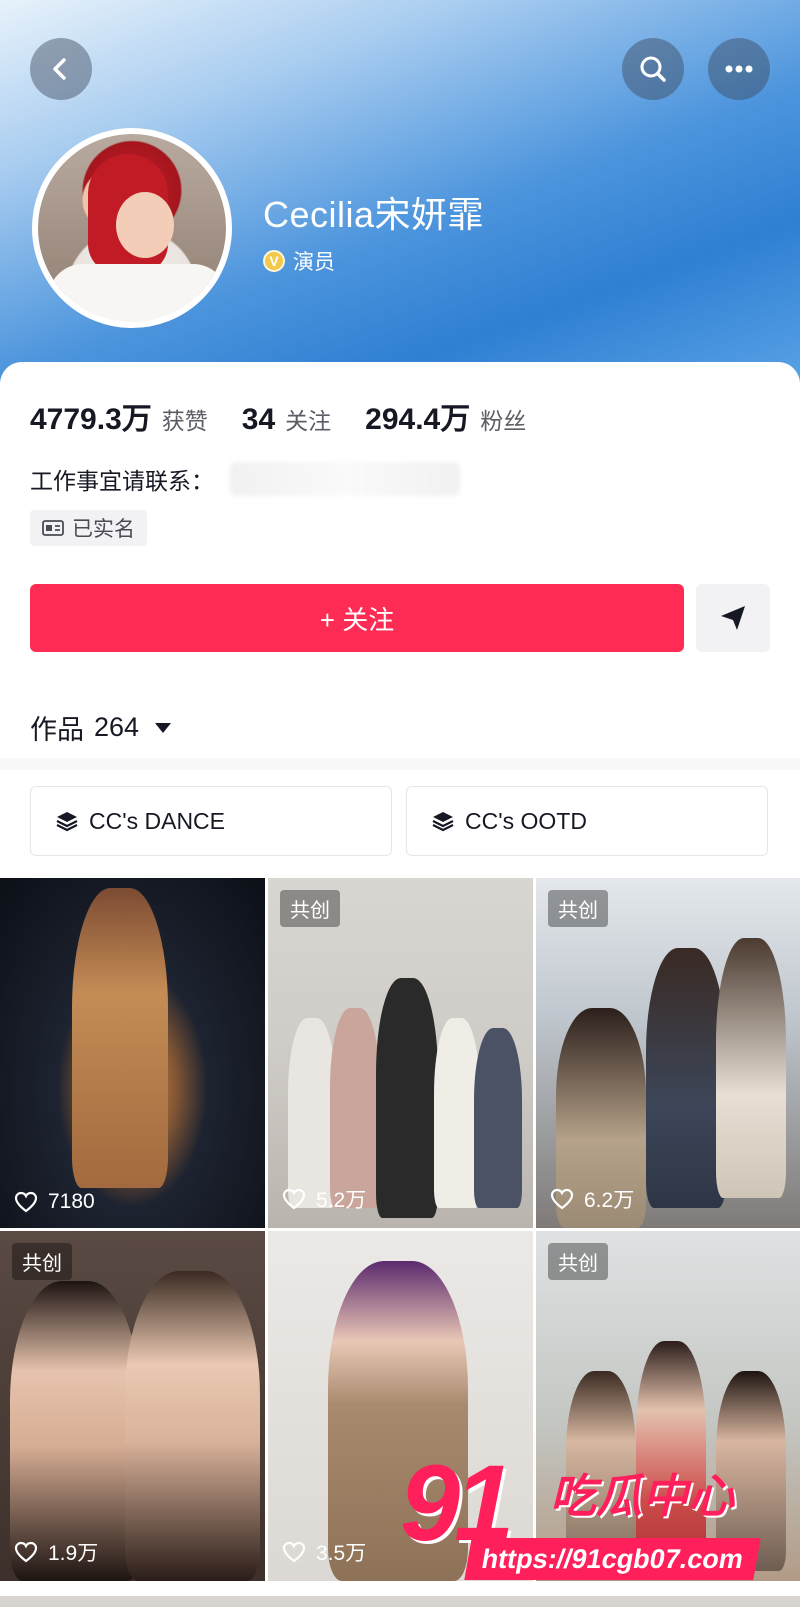  I want to click on verified-v-icon: V, so click(274, 261).